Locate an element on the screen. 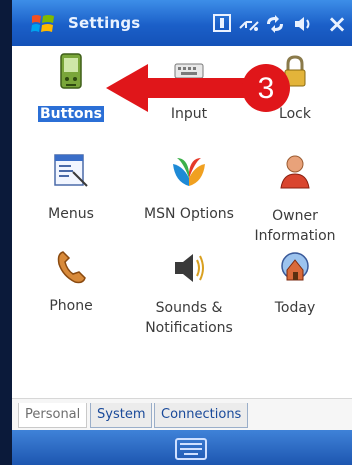 Image resolution: width=352 pixels, height=465 pixels. annotation-arrow: 3 is located at coordinates (198, 88).